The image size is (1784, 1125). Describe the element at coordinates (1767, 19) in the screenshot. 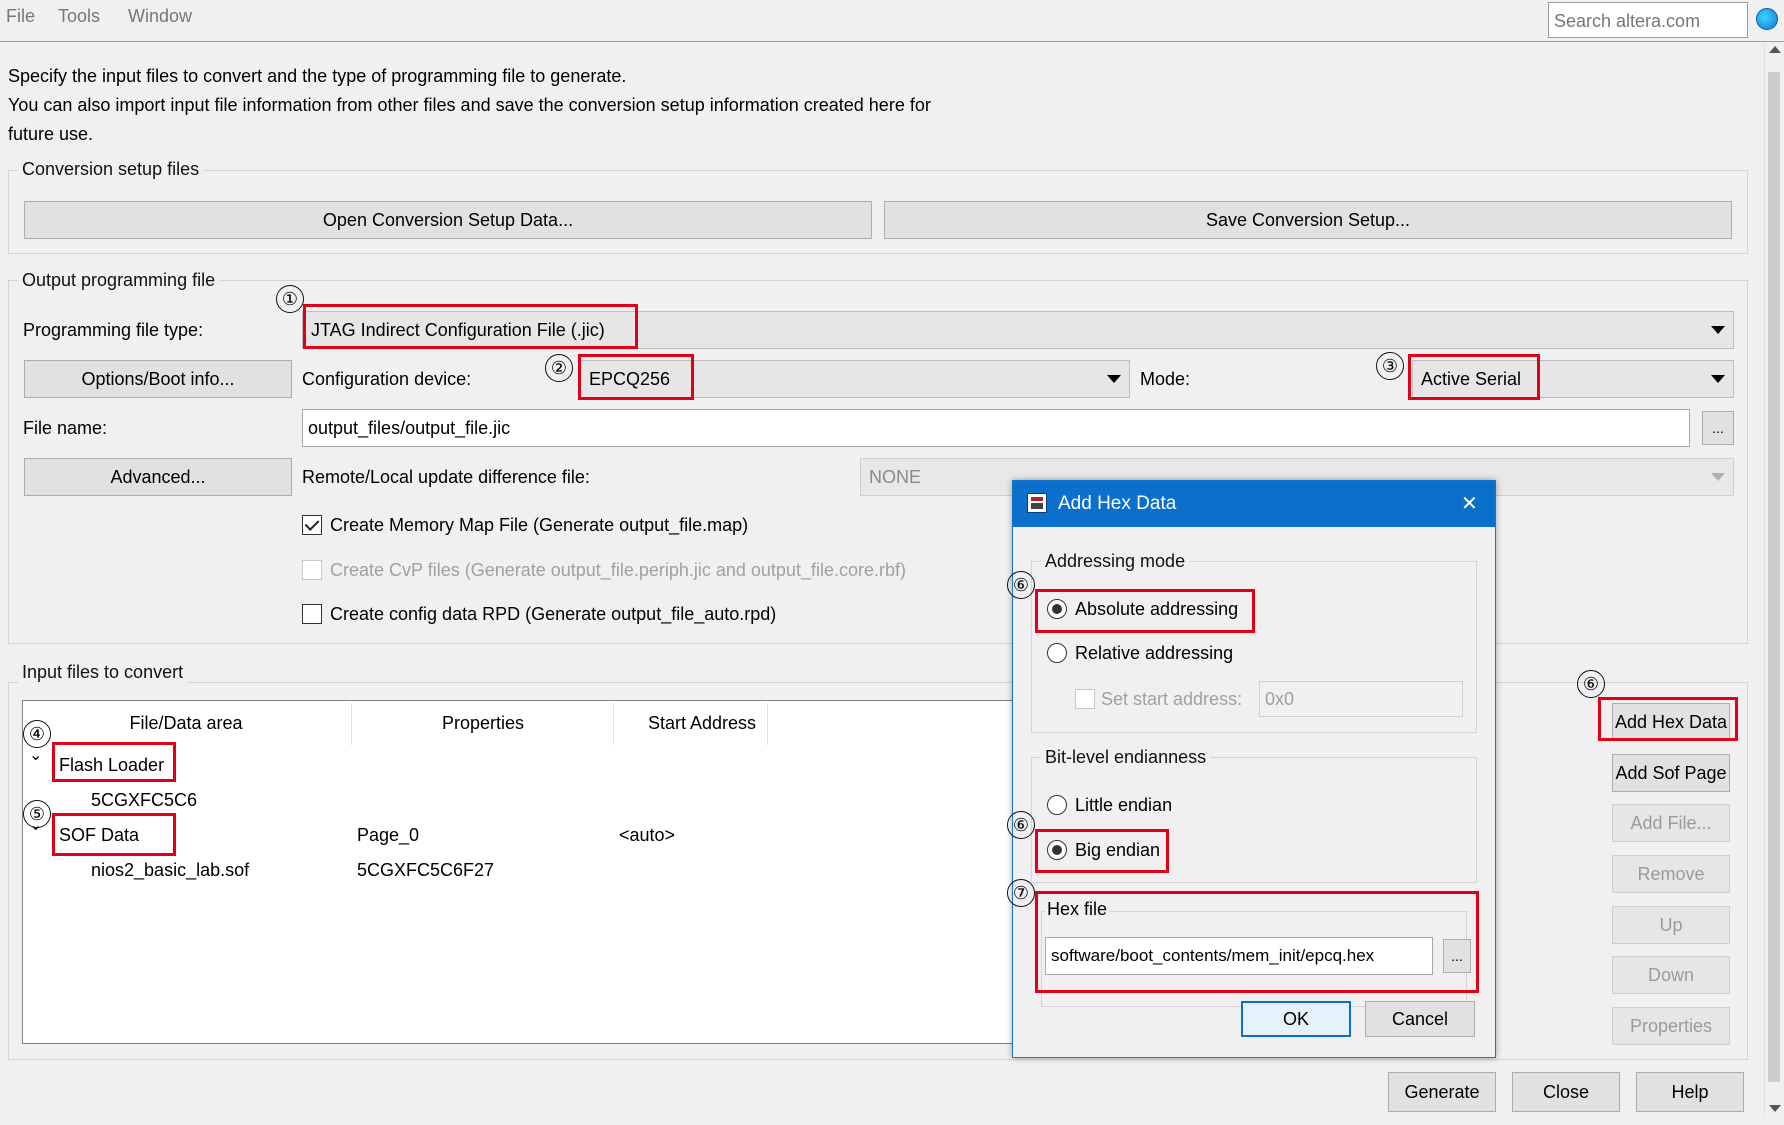

I see `globe-icon` at that location.